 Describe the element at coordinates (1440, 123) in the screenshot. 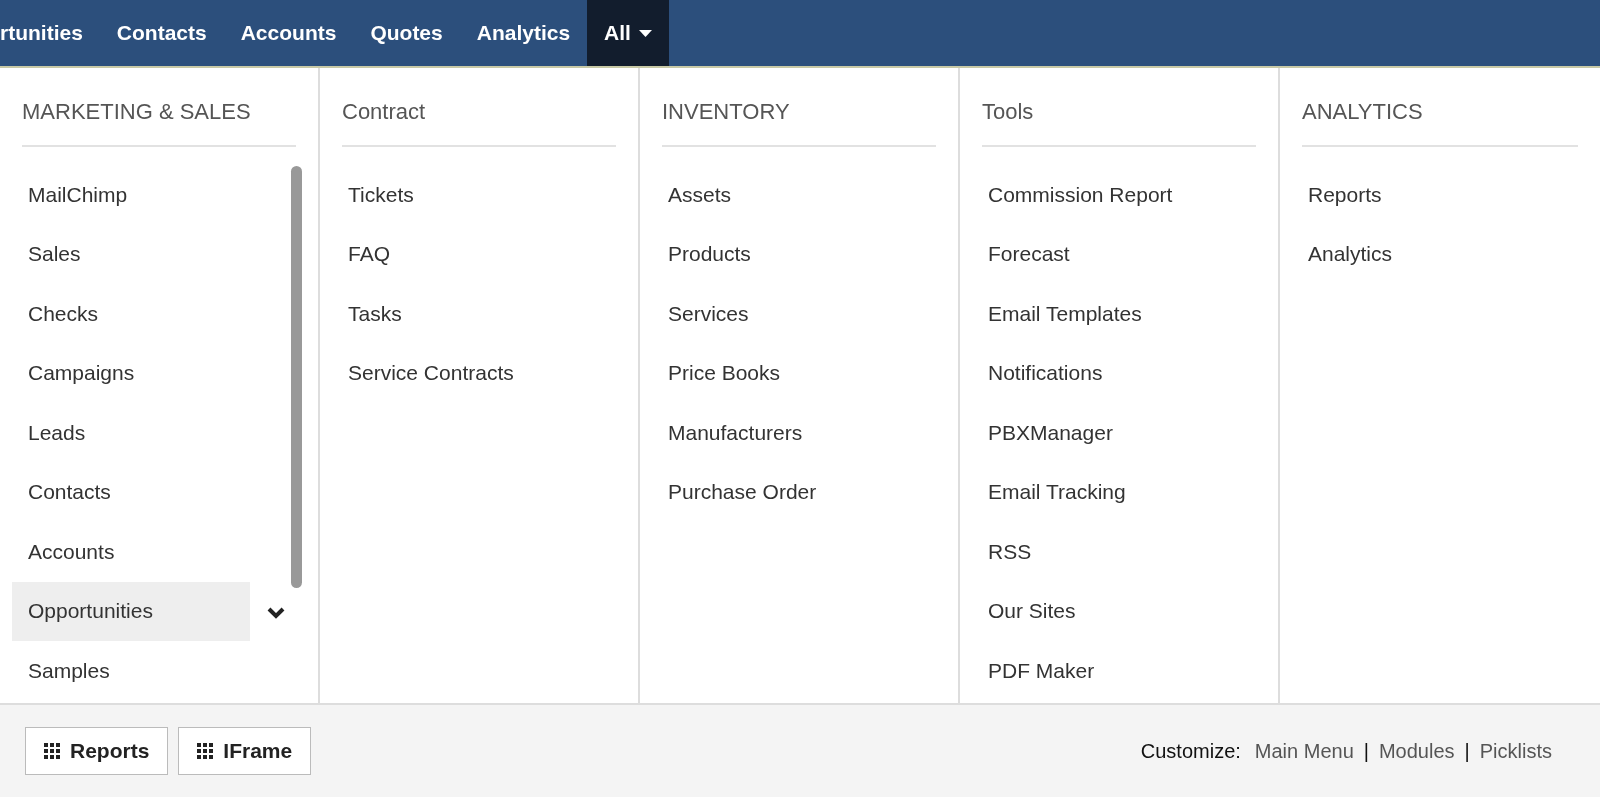

I see `column-heading: ANALYTICS` at that location.